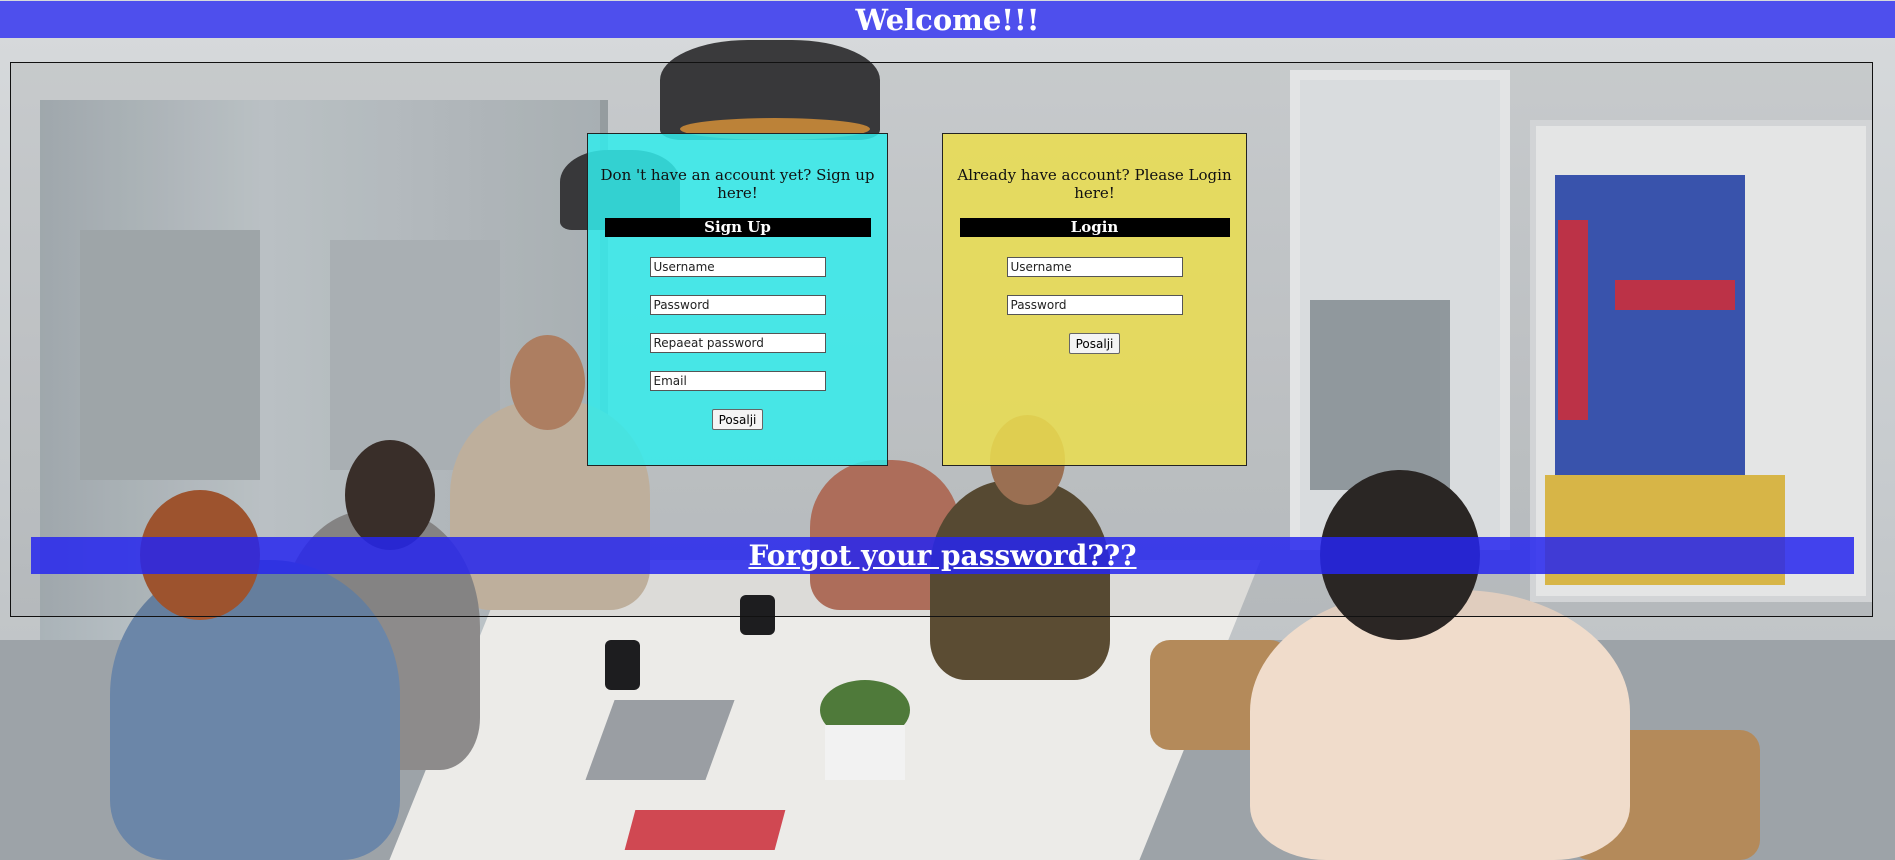 The height and width of the screenshot is (860, 1895). What do you see at coordinates (1094, 267) in the screenshot?
I see `login-username-input` at bounding box center [1094, 267].